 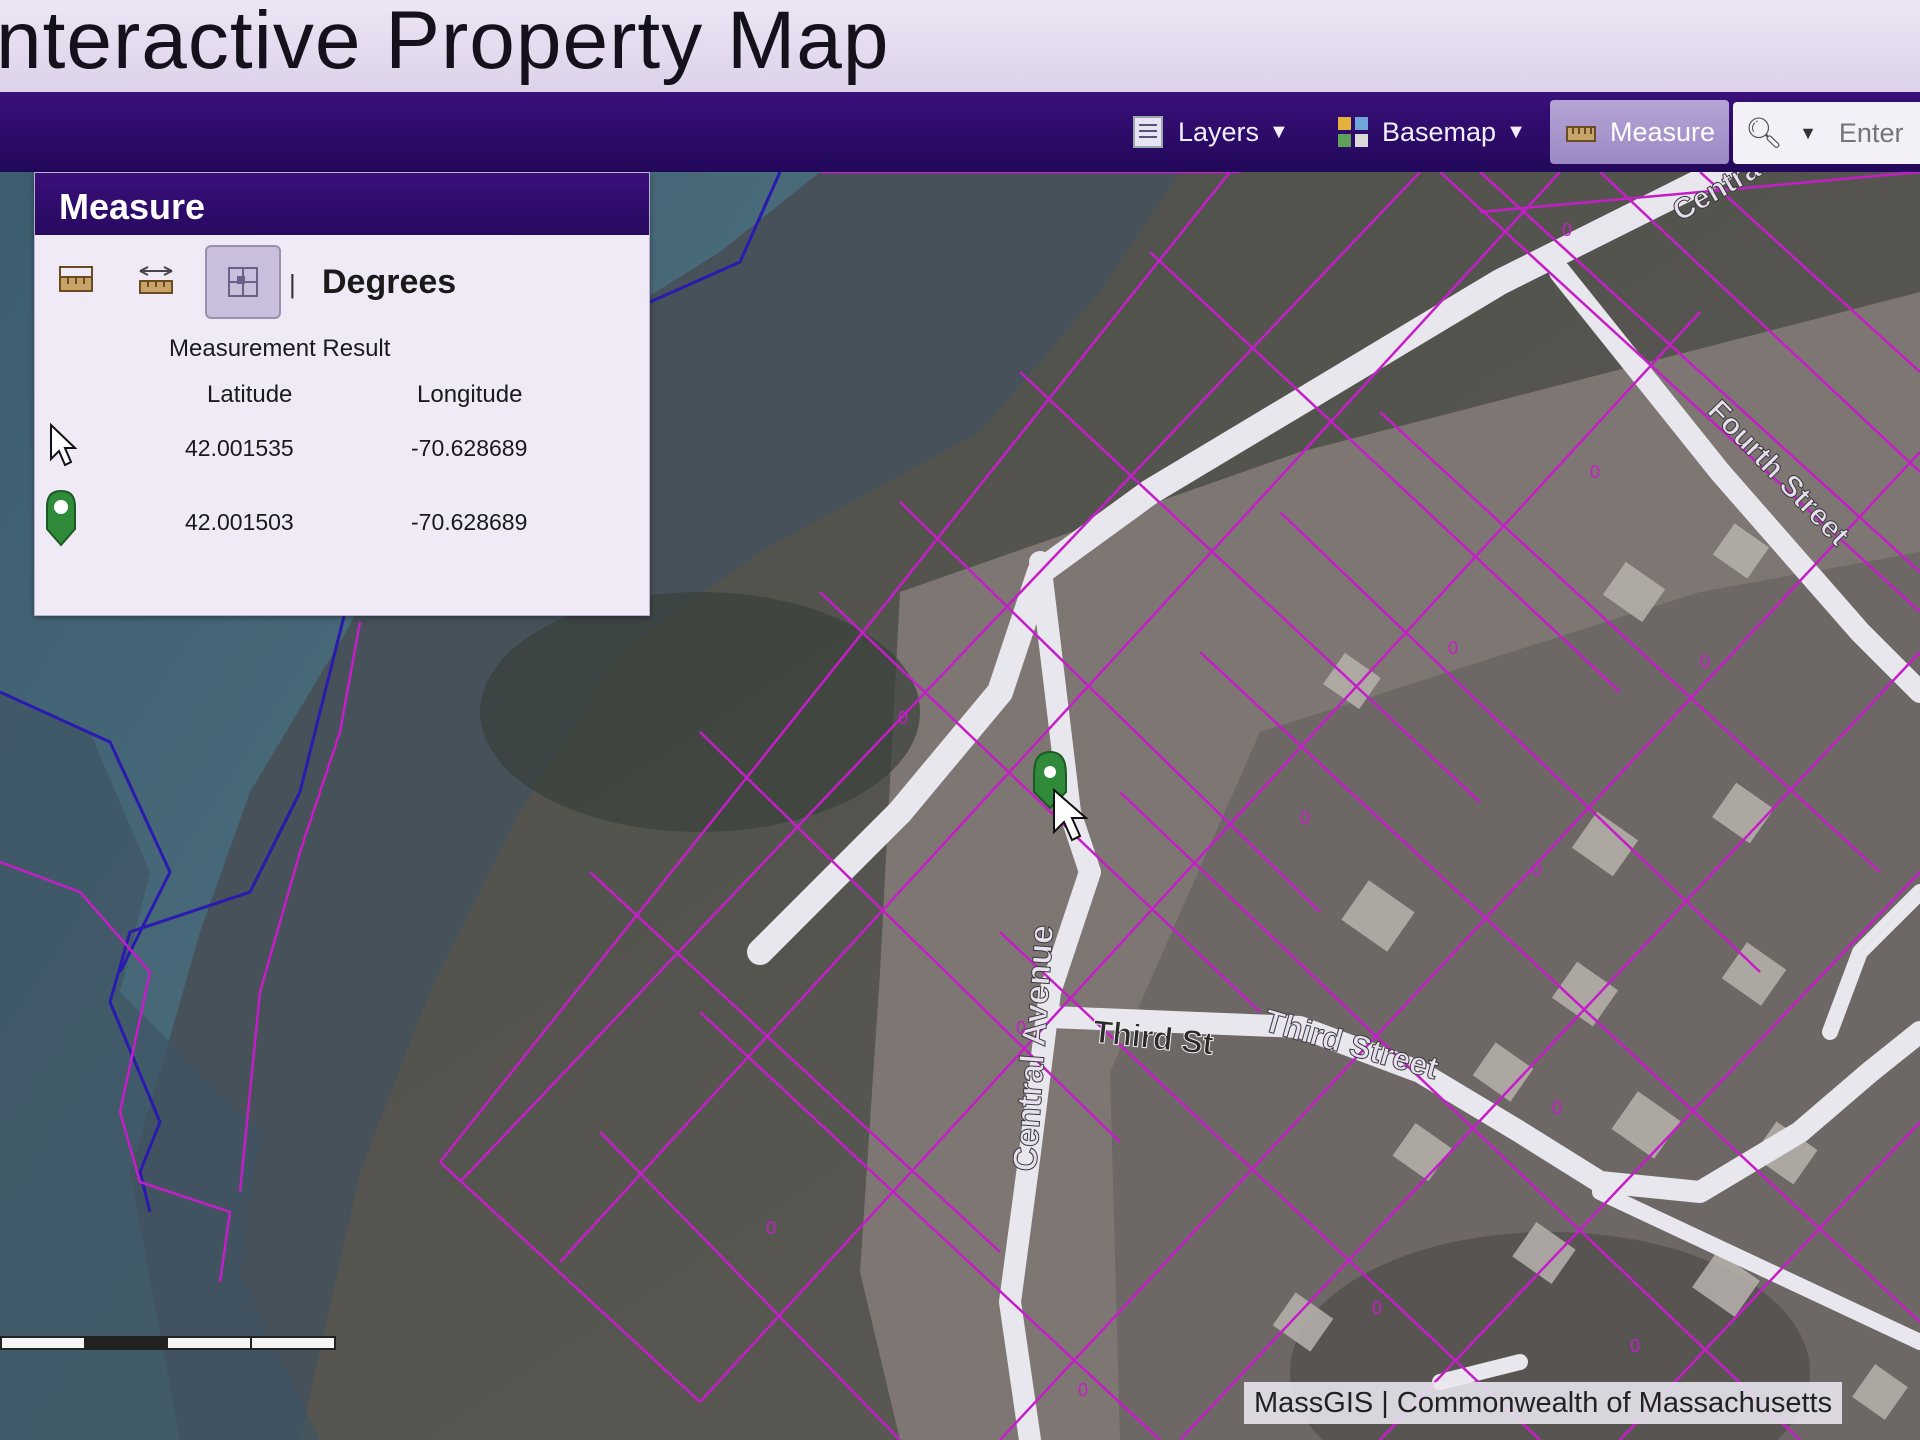 I want to click on map-attribution: MassGIS | Commonwealth of Massachusetts, so click(x=1543, y=1403).